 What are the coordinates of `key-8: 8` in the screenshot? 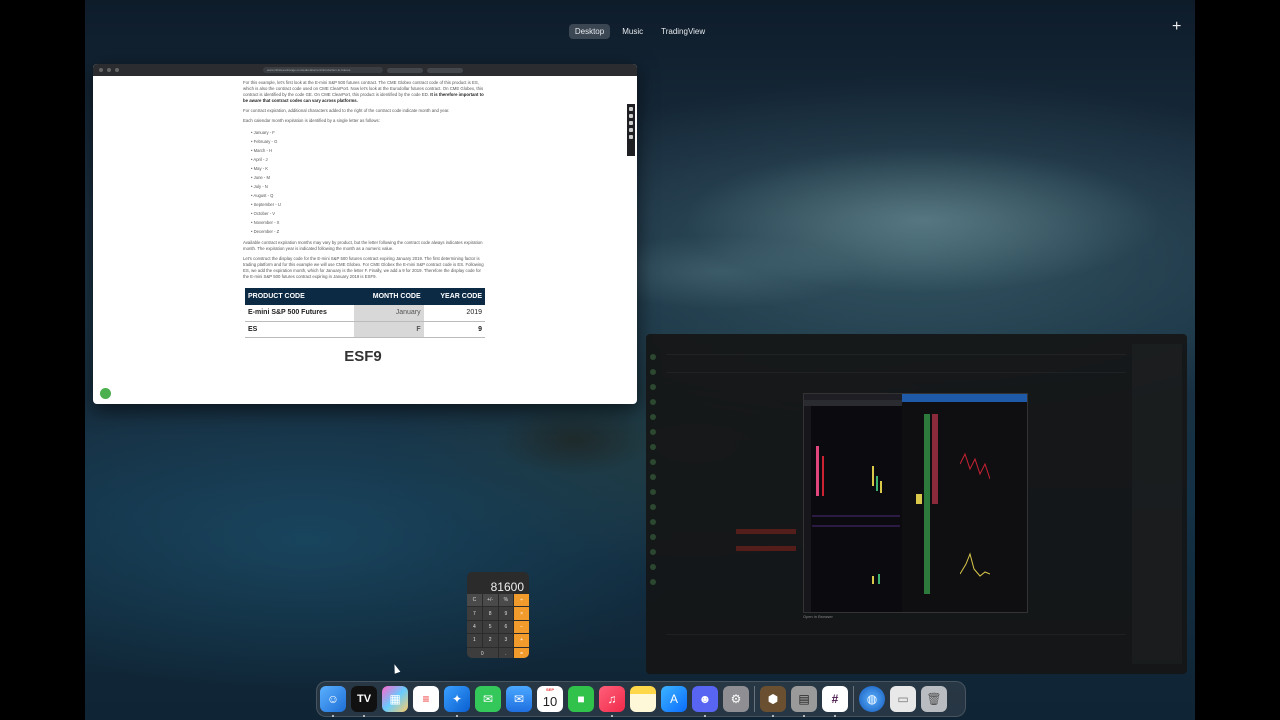 It's located at (490, 613).